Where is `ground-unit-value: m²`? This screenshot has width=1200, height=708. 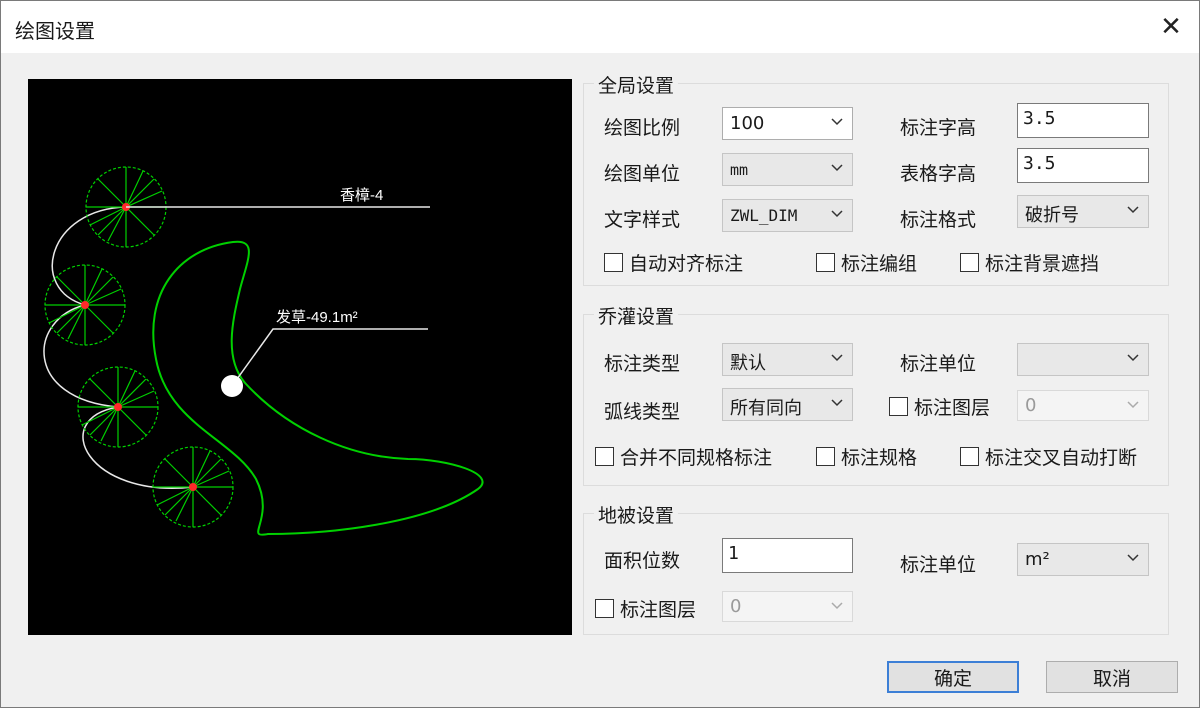
ground-unit-value: m² is located at coordinates (1037, 559).